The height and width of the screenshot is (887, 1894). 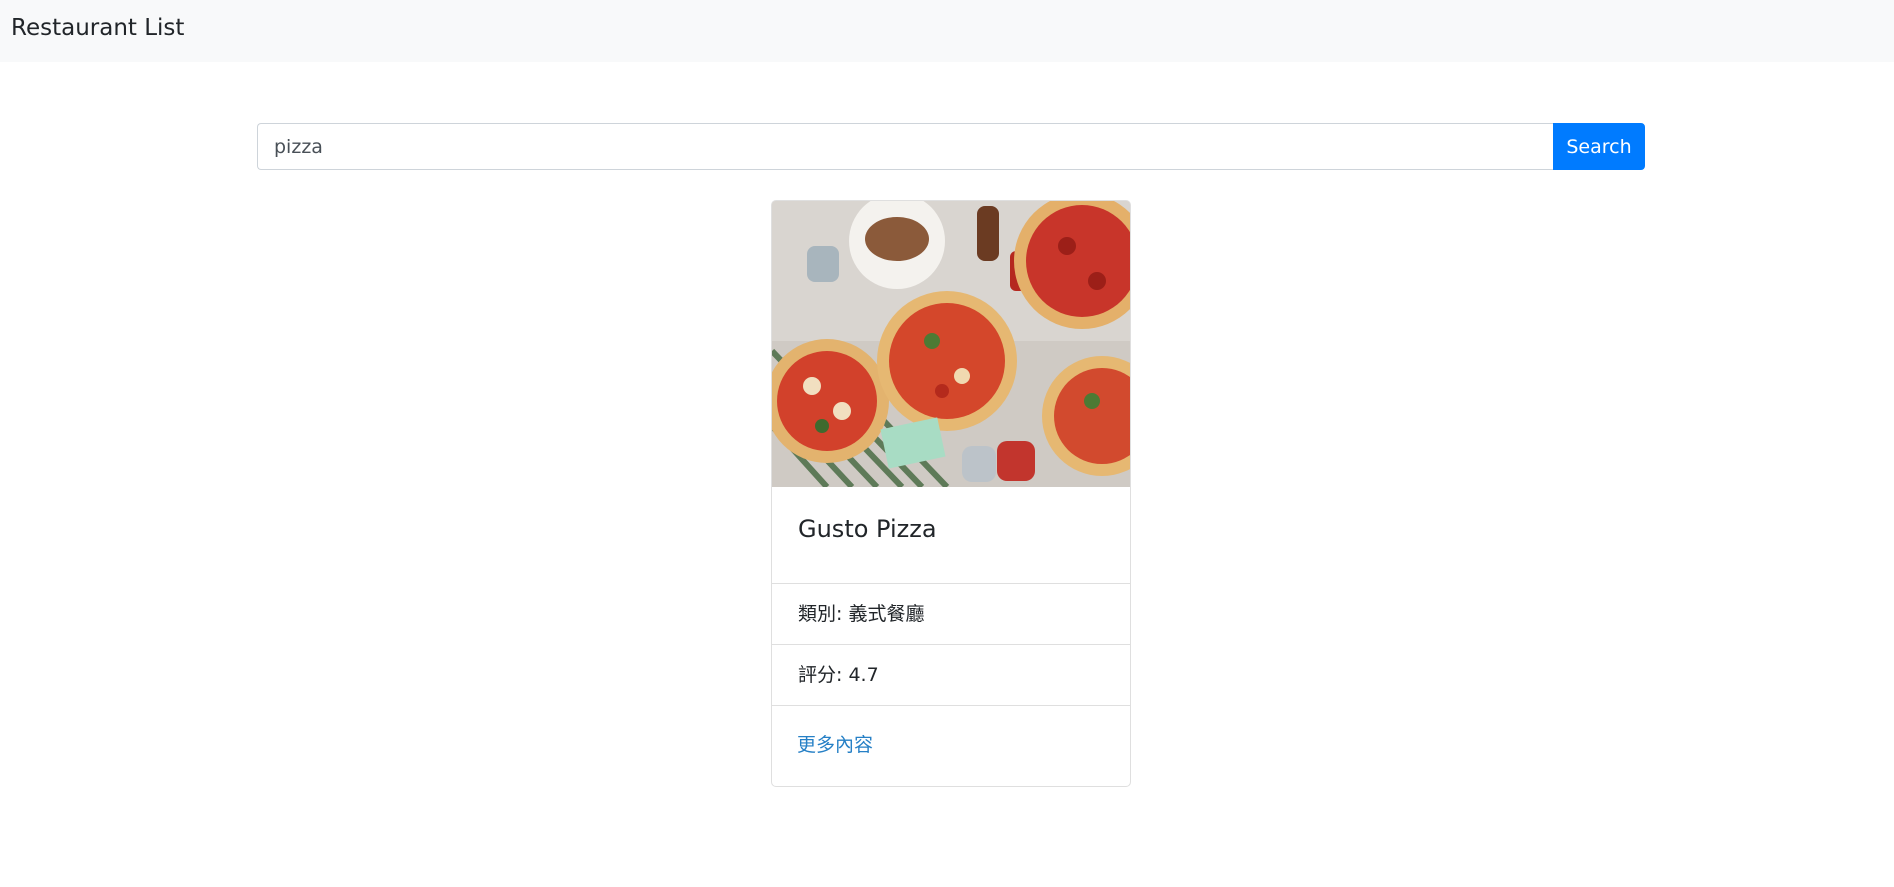 What do you see at coordinates (820, 614) in the screenshot?
I see `category-label: 類別:` at bounding box center [820, 614].